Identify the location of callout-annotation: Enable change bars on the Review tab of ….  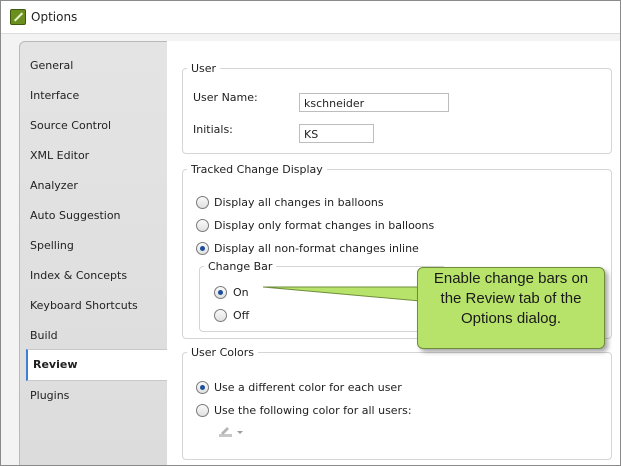
(511, 308).